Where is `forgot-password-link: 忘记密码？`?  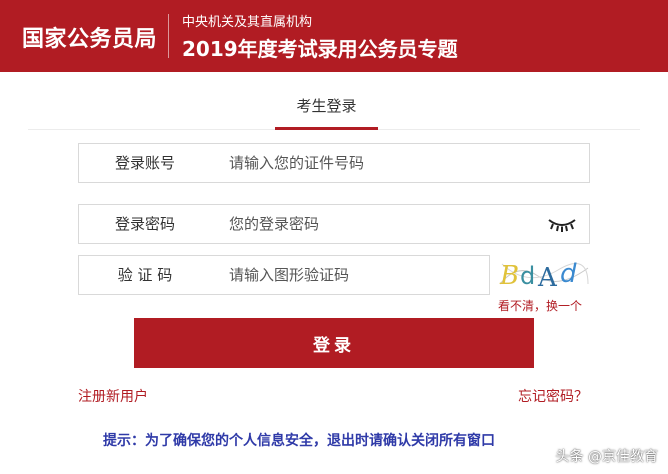
forgot-password-link: 忘记密码？ is located at coordinates (553, 396).